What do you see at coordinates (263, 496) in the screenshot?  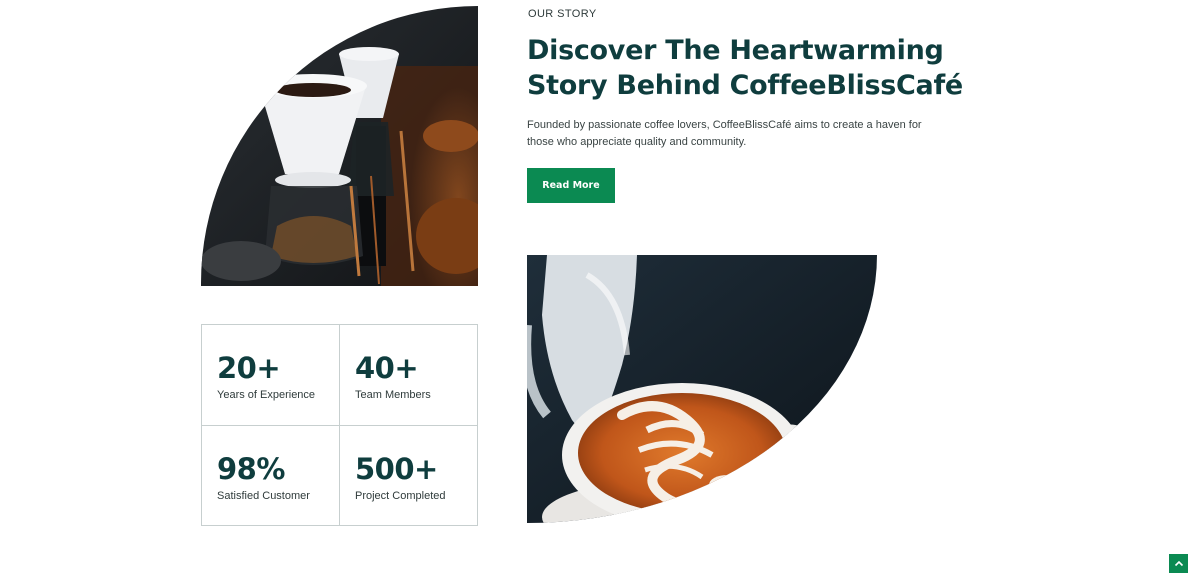 I see `stat-label: Satisfied Customer` at bounding box center [263, 496].